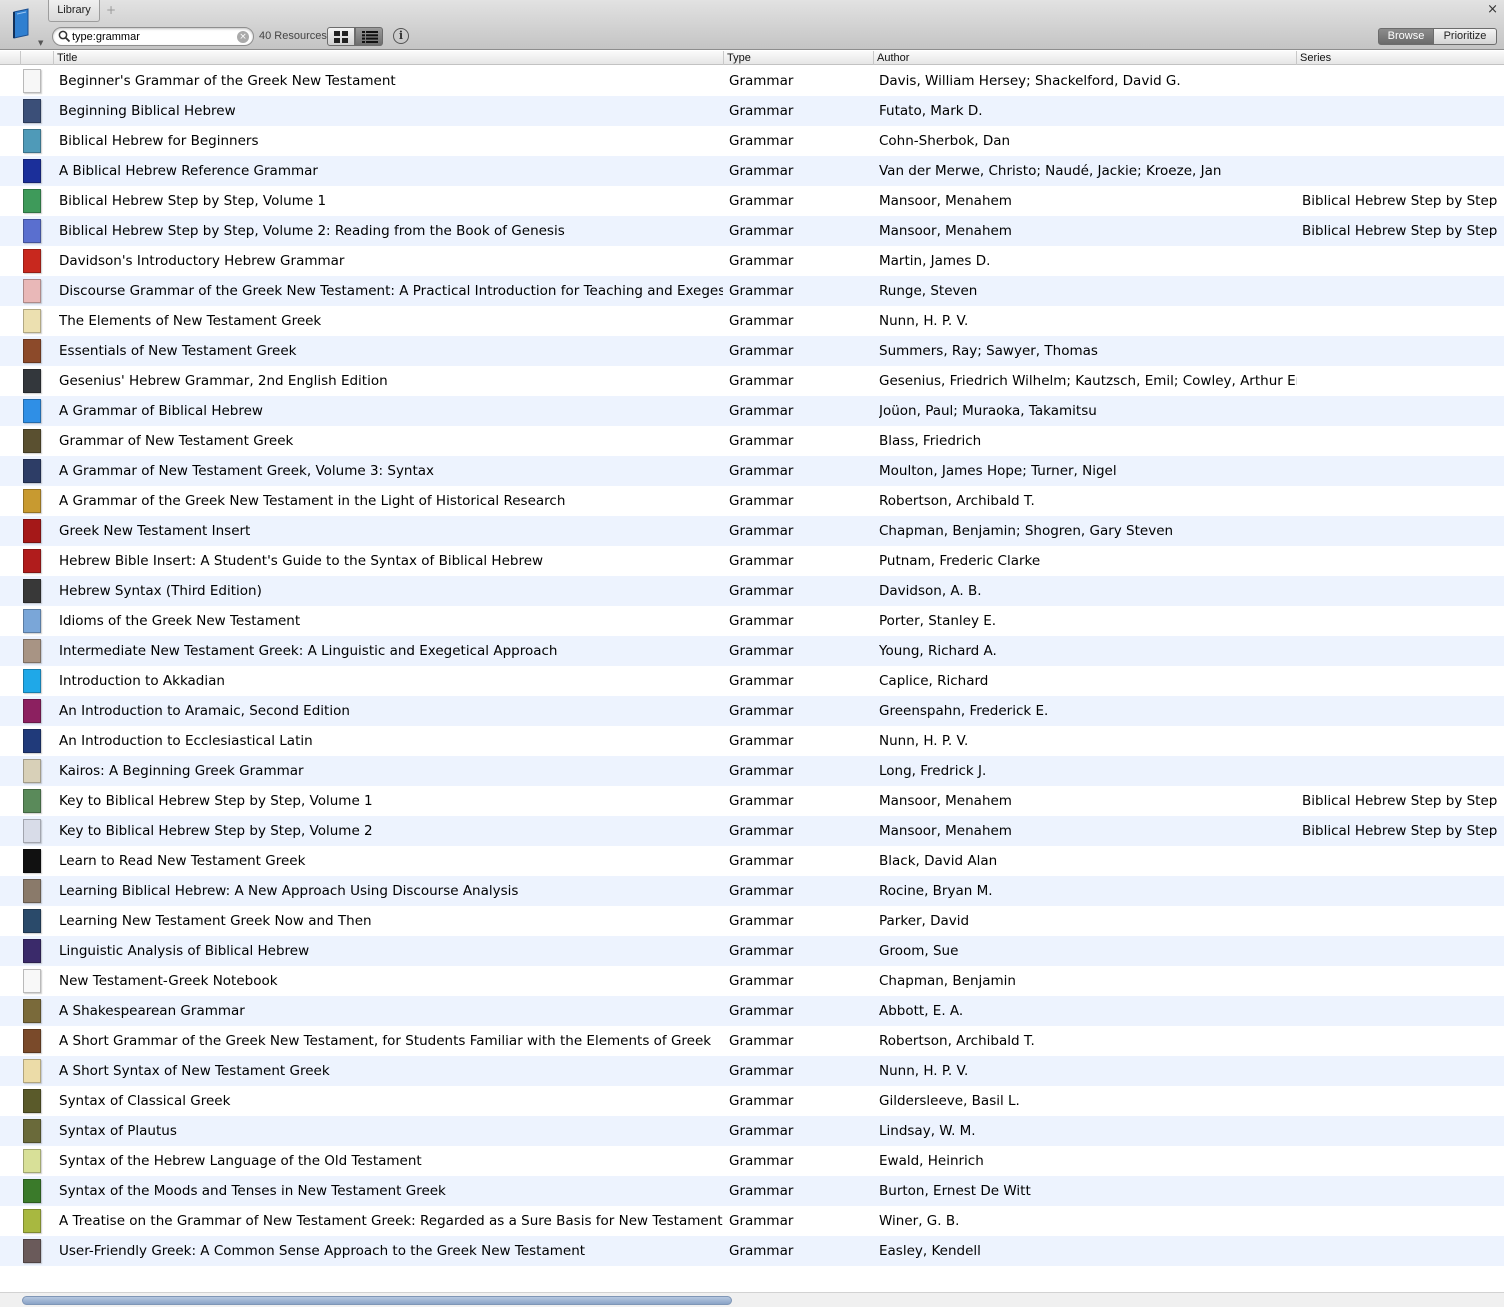 This screenshot has height=1307, width=1504. I want to click on cell-title: Beginning Biblical Hebrew, so click(147, 111).